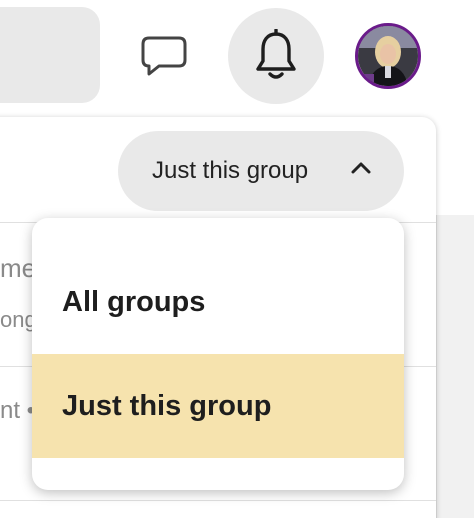 Image resolution: width=474 pixels, height=518 pixels. What do you see at coordinates (134, 301) in the screenshot?
I see `menu-option-label: All groups` at bounding box center [134, 301].